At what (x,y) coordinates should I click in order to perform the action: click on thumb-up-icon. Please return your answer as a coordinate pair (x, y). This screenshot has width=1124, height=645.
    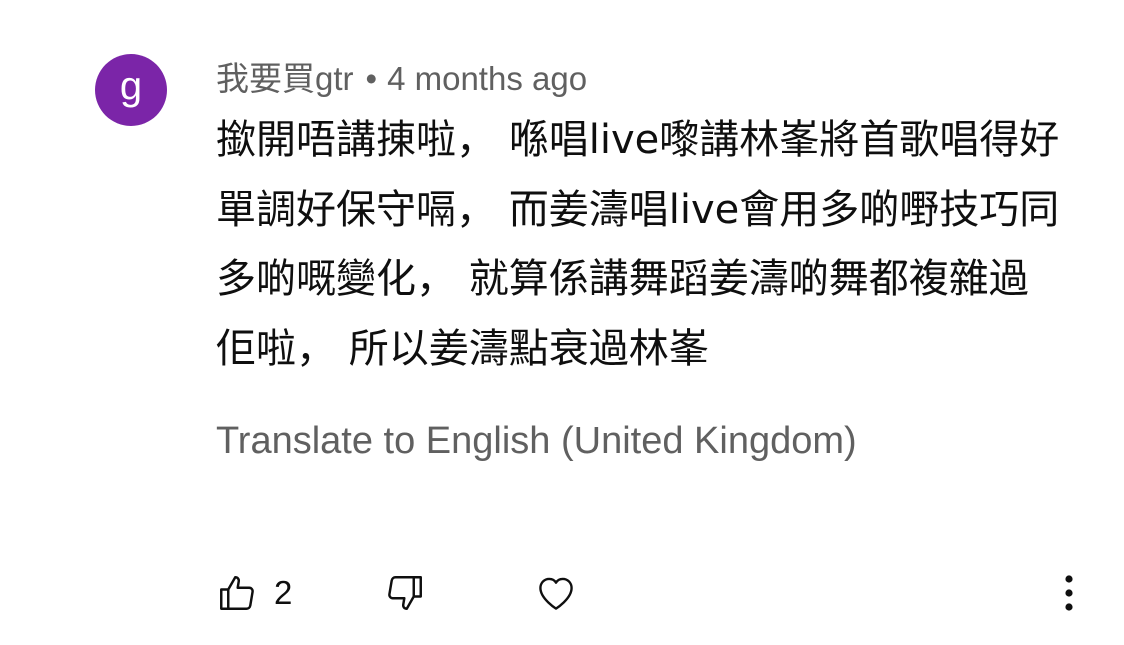
    Looking at the image, I should click on (237, 593).